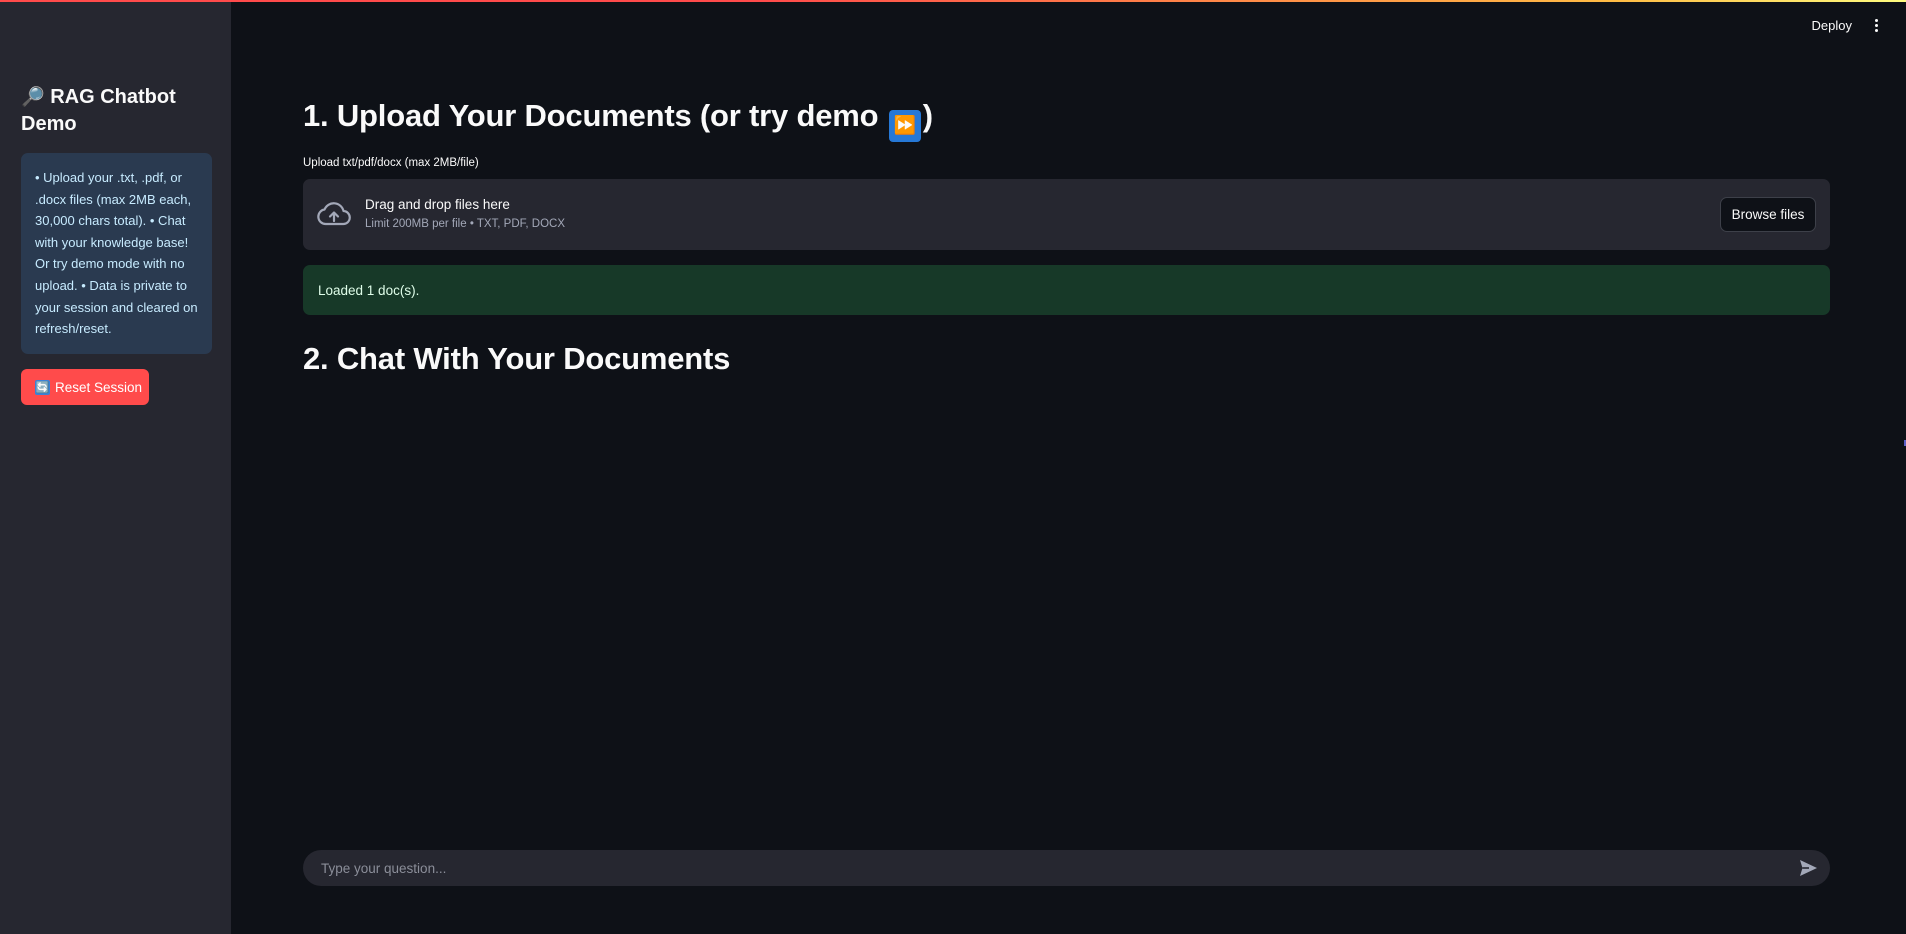 The image size is (1906, 934). Describe the element at coordinates (517, 358) in the screenshot. I see `chat-heading: 2. Chat With Your Documents` at that location.